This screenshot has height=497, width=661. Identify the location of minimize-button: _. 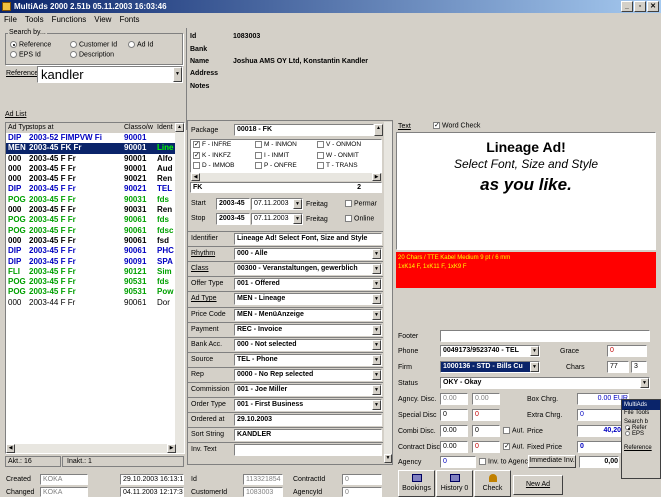
(627, 6).